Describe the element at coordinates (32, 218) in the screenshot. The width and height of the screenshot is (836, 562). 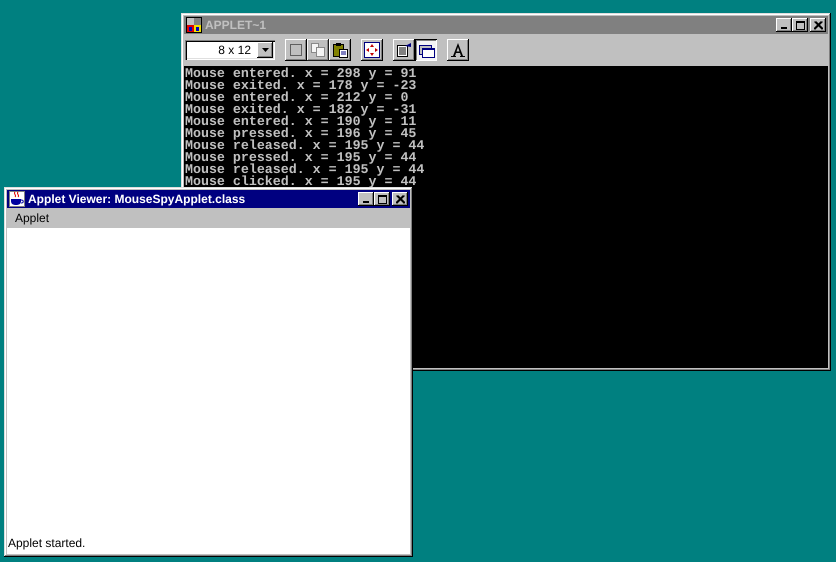
I see `menu-item: Applet` at that location.